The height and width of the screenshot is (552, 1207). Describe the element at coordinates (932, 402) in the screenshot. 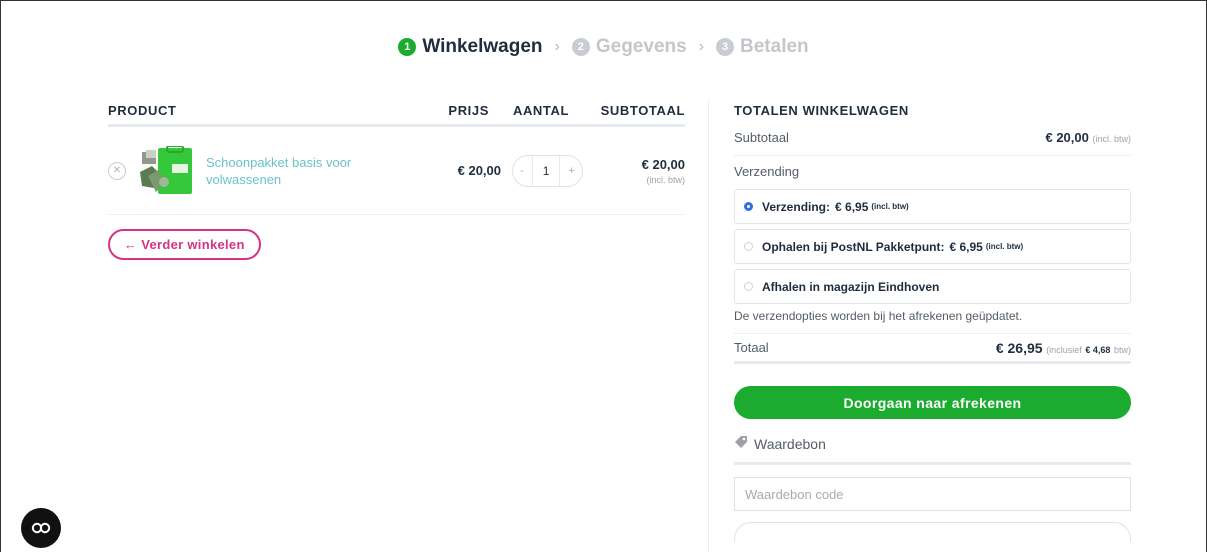

I see `checkout-button: Doorgaan naar afrekenen` at that location.